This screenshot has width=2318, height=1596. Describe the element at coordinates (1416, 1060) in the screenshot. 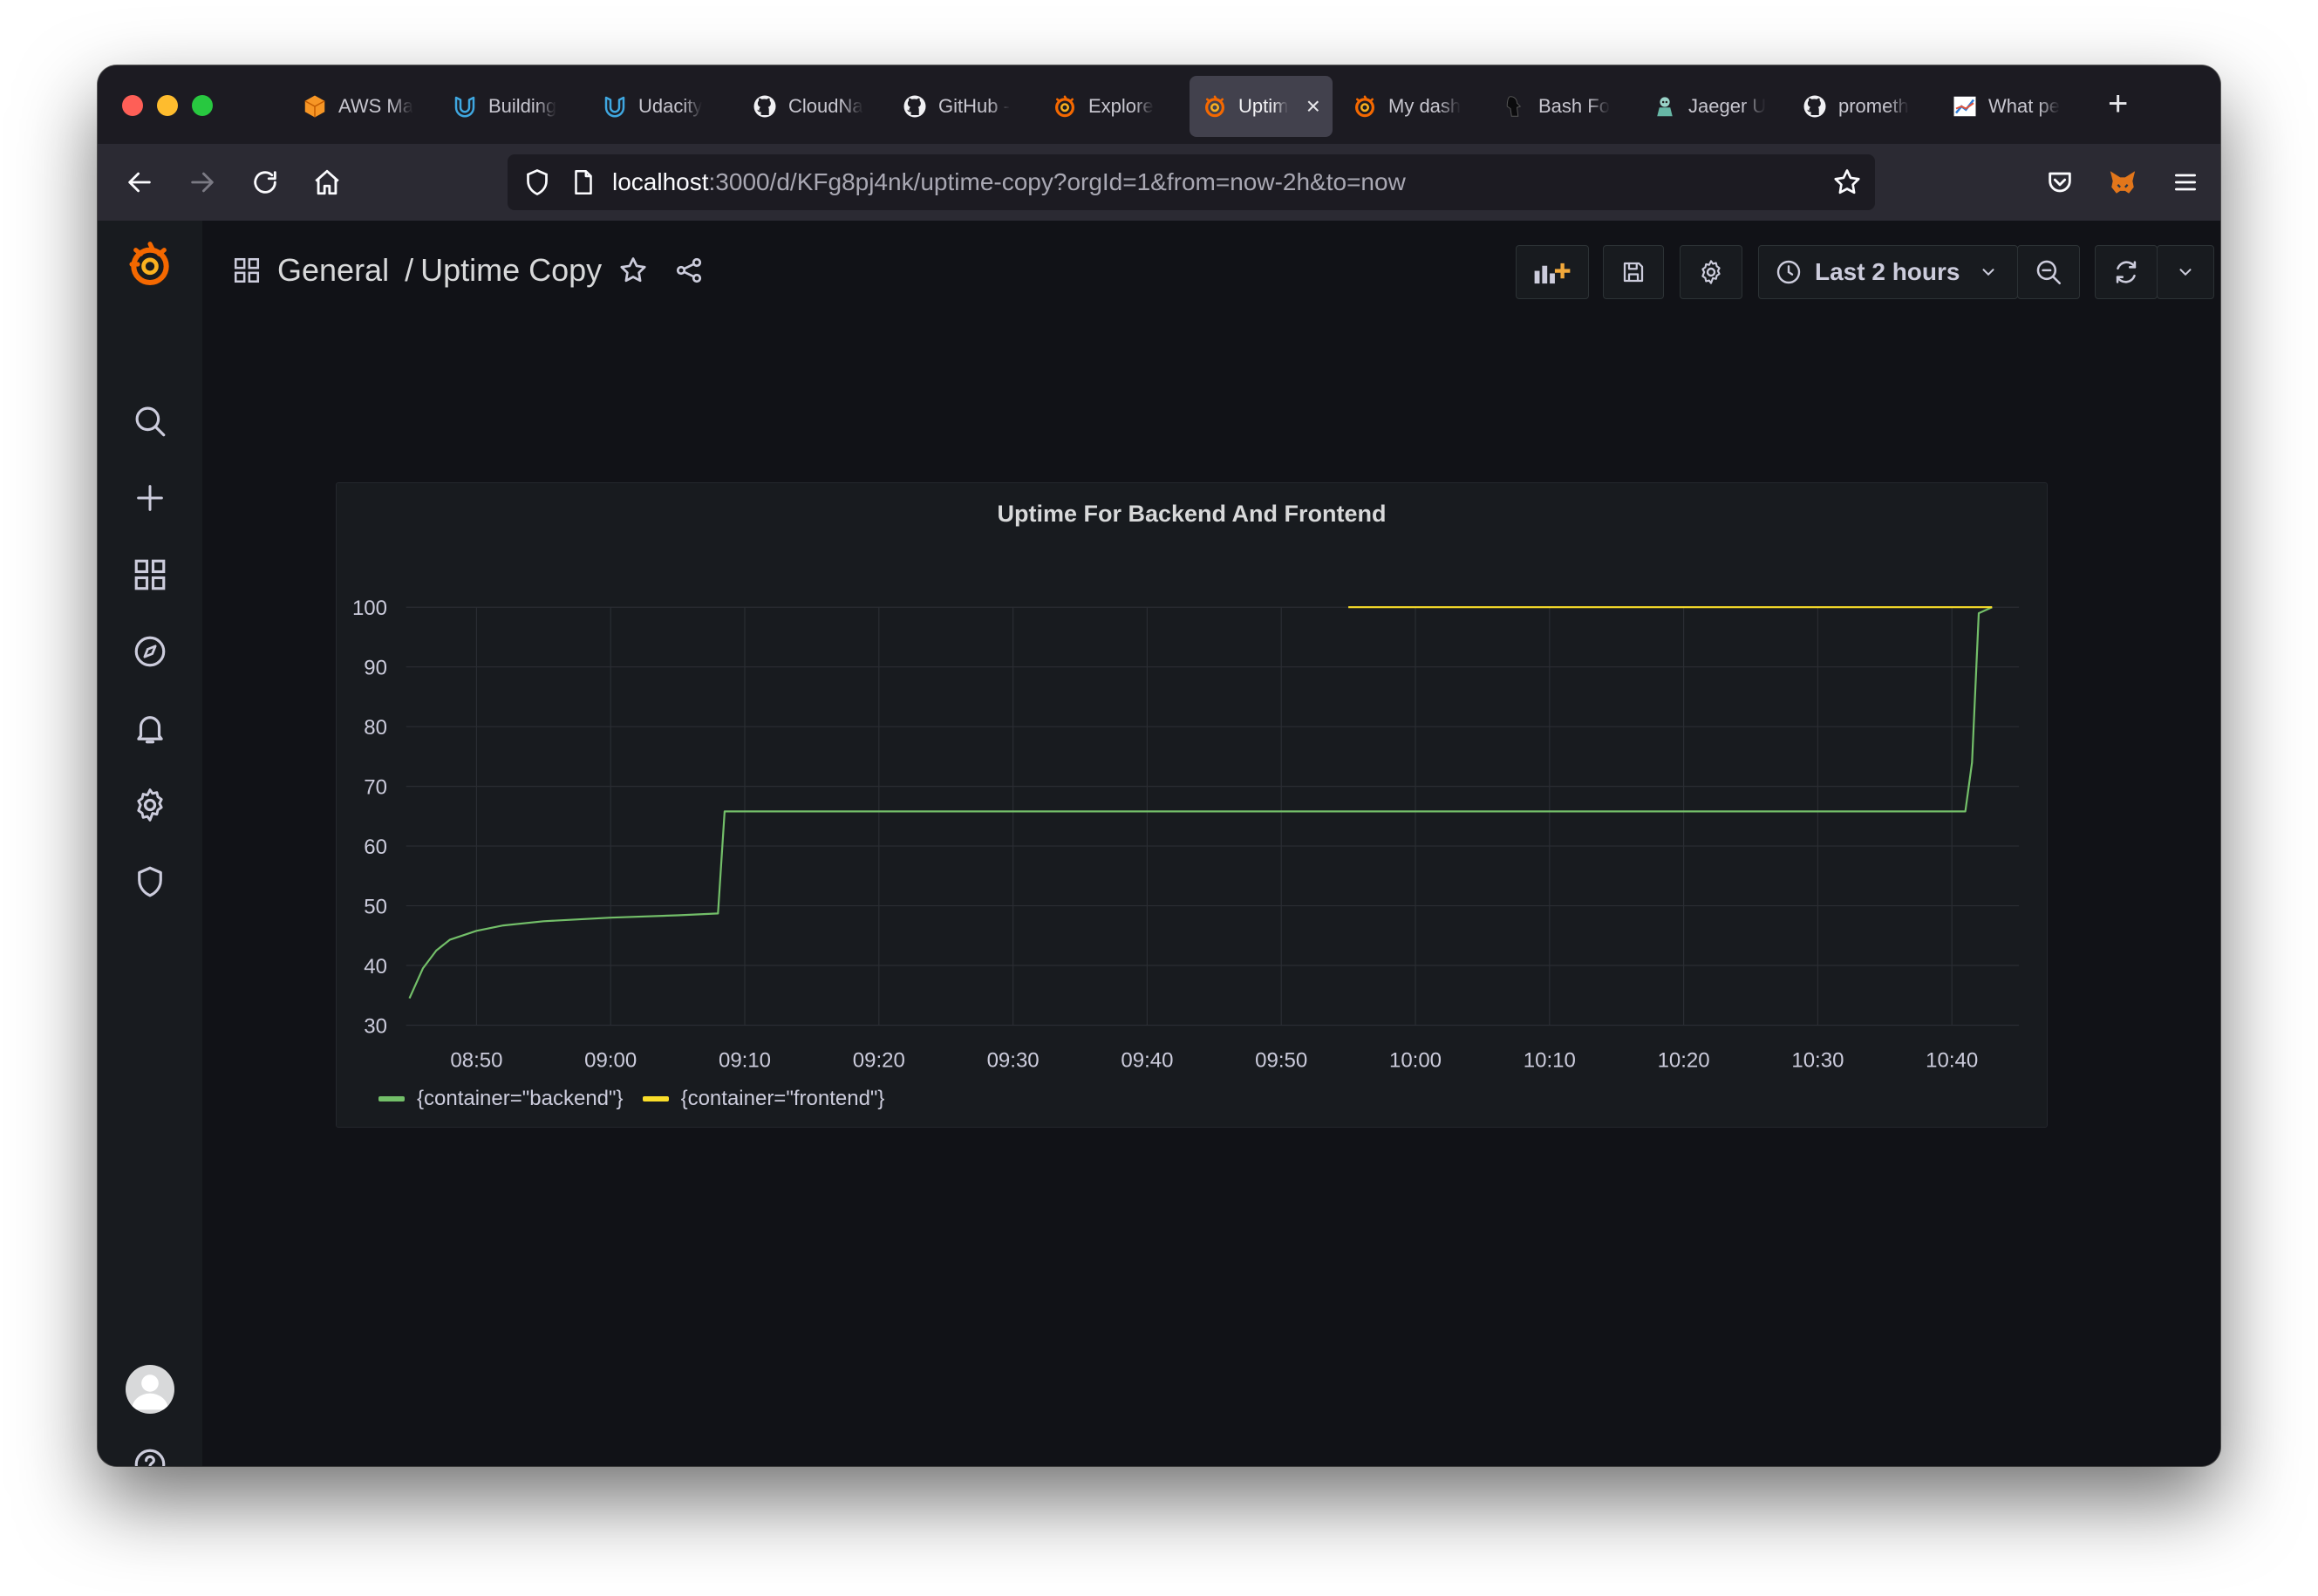

I see `x-tick-label: 10:00` at that location.